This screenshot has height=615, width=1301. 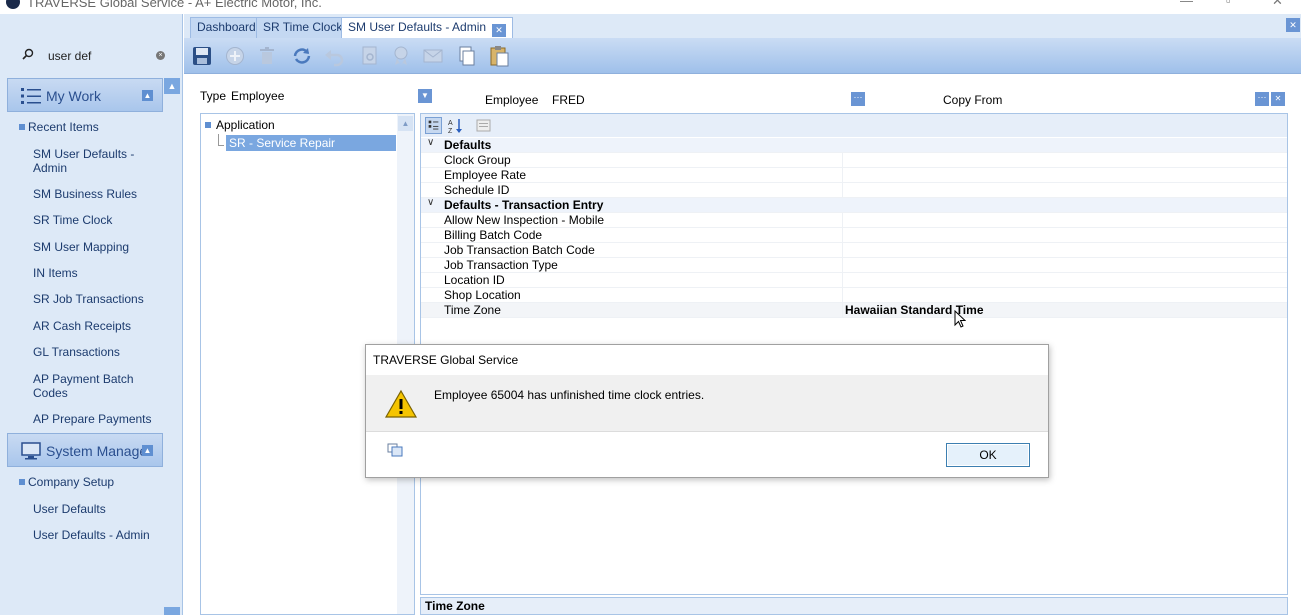 What do you see at coordinates (401, 403) in the screenshot?
I see `warning-icon` at bounding box center [401, 403].